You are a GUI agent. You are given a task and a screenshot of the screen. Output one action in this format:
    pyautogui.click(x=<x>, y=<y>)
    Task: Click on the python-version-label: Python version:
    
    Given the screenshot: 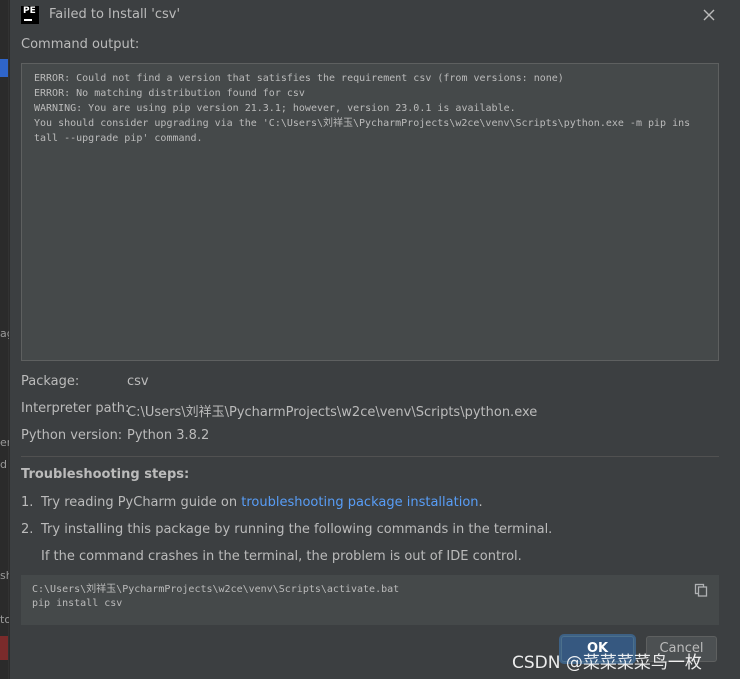 What is the action you would take?
    pyautogui.click(x=72, y=435)
    